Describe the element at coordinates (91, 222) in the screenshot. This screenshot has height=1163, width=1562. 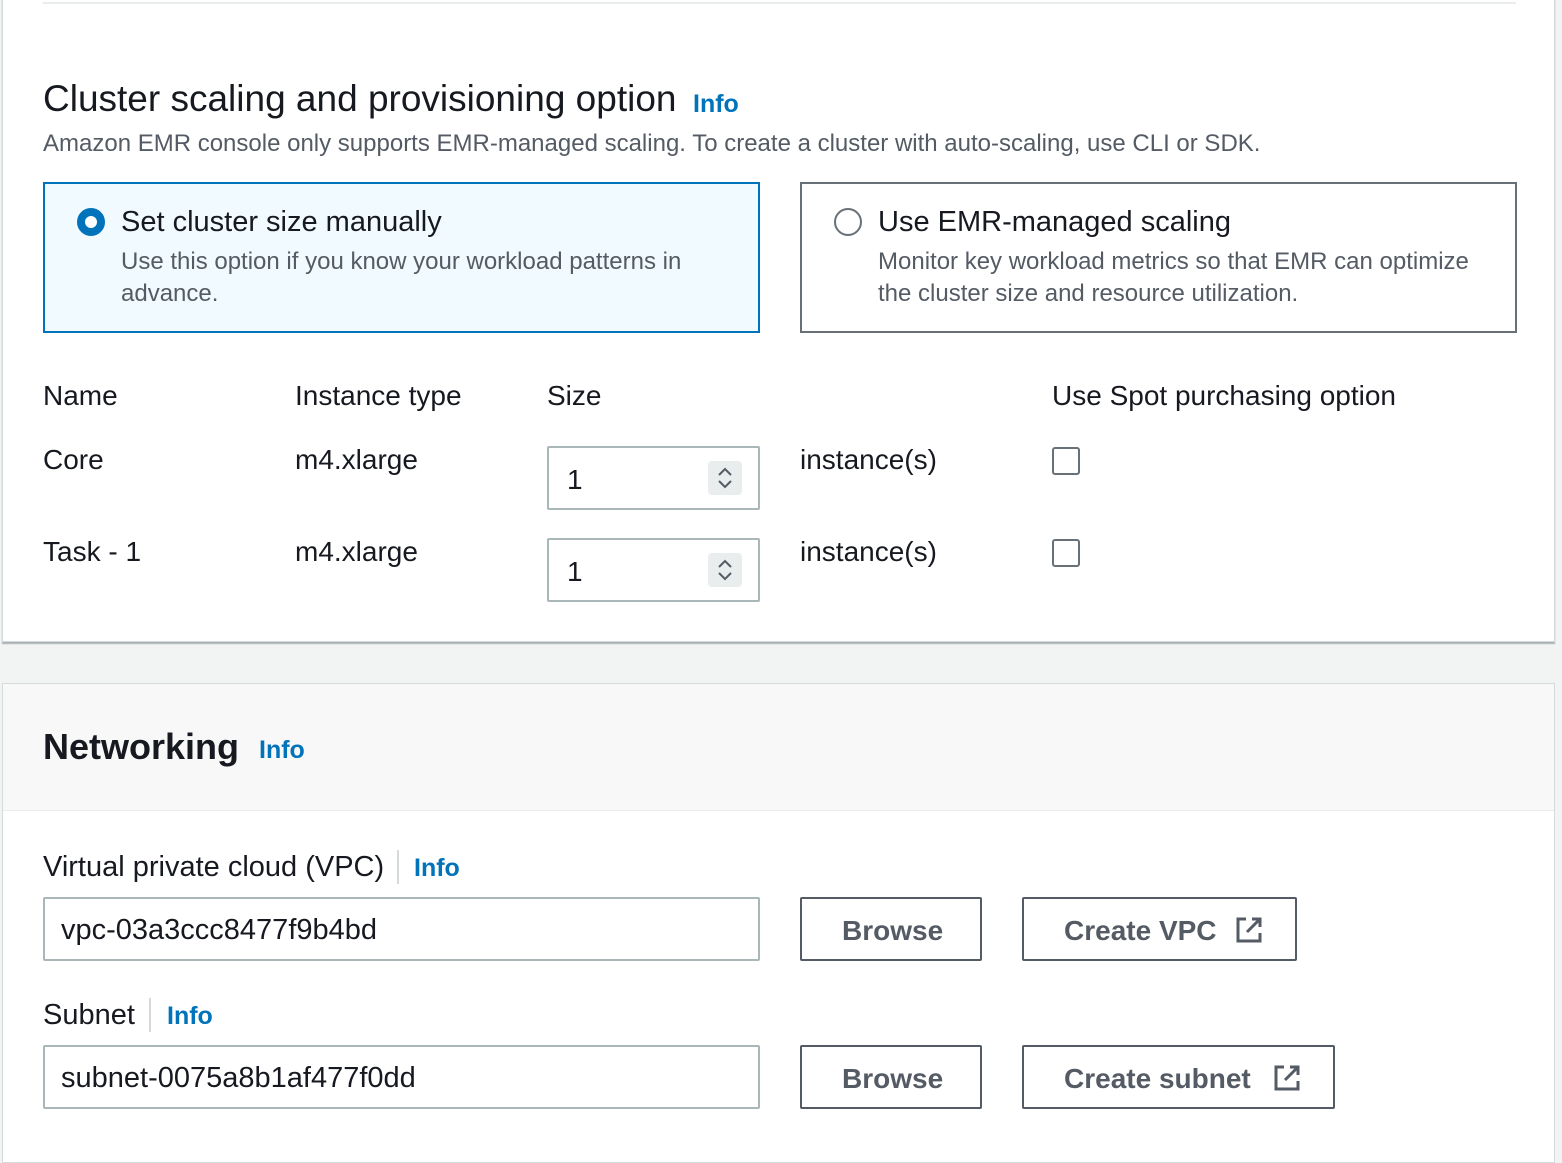
I see `radio-selected-icon` at that location.